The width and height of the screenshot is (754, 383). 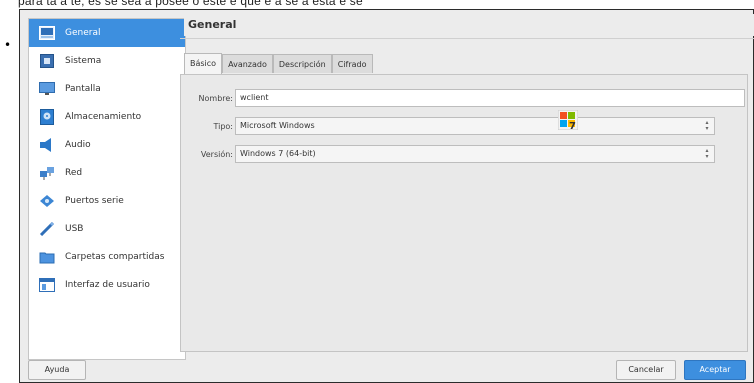 I want to click on type-row: Tipo: Microsoft Windows ▴ ▾, so click(x=448, y=126).